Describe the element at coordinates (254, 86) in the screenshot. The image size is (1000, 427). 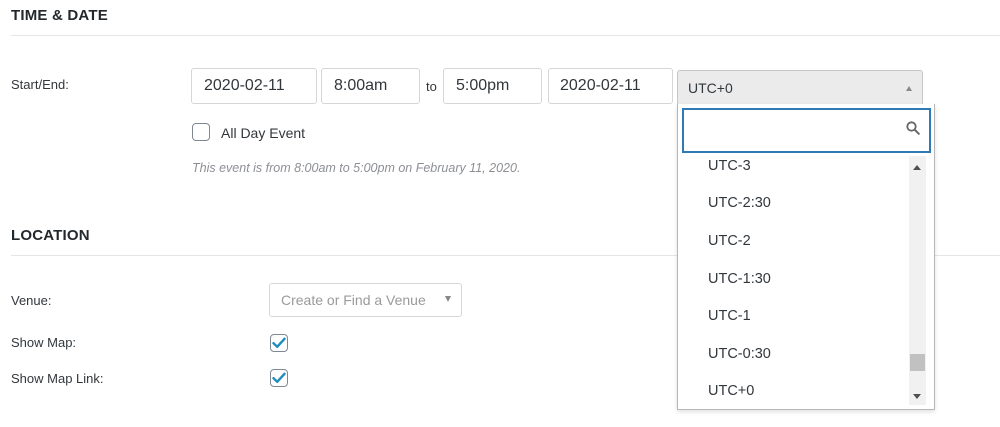
I see `start-date-input: 2020-02-11` at that location.